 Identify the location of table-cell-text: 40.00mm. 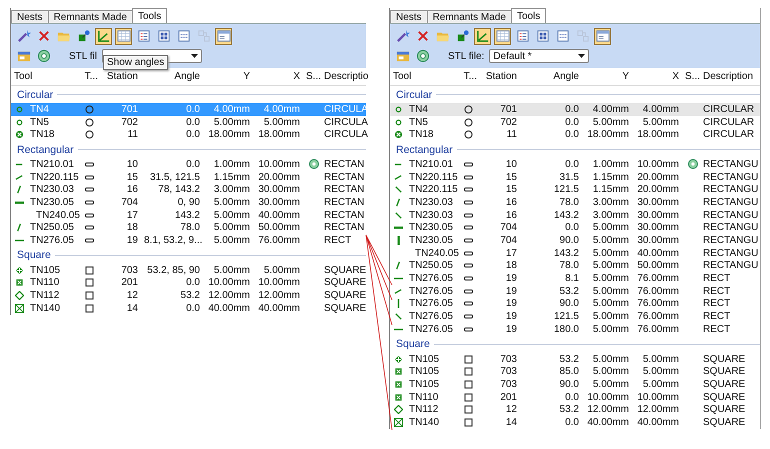
(279, 215).